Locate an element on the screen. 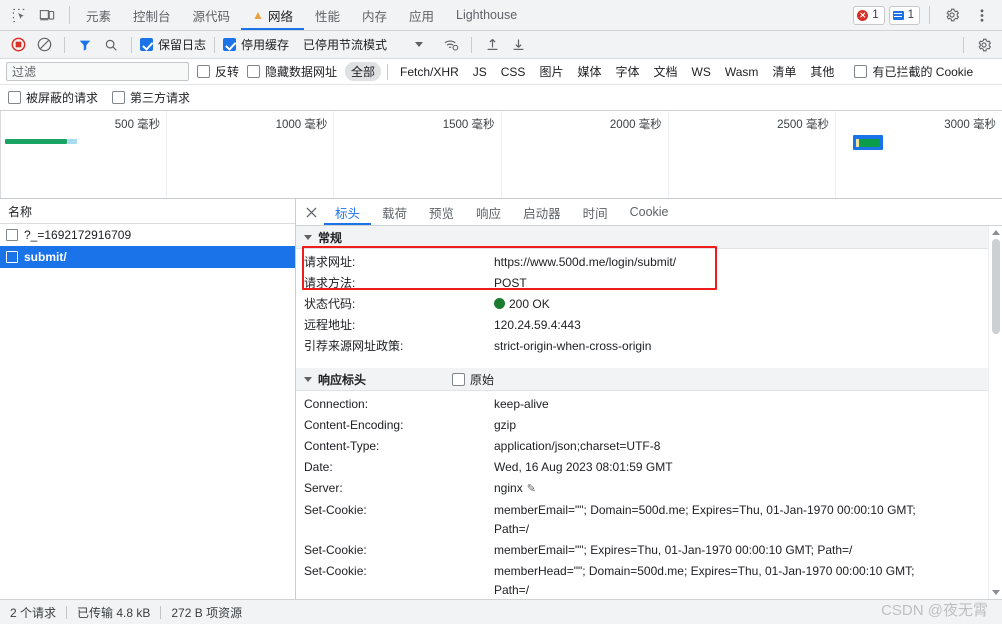 The image size is (1002, 624). type-filter-doc: 文档 is located at coordinates (665, 71).